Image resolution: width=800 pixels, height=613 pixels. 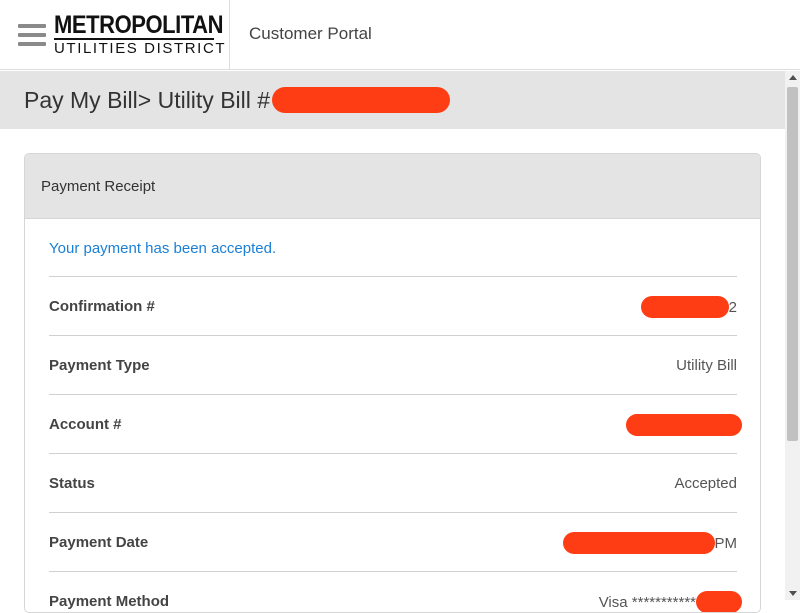 What do you see at coordinates (395, 423) in the screenshot?
I see `receipt-row-account: Account #` at bounding box center [395, 423].